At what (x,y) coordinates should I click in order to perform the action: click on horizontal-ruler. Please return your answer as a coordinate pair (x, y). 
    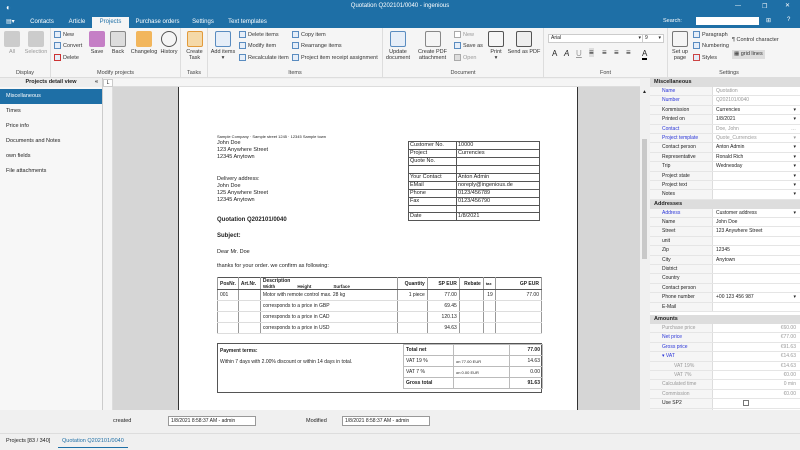
    Looking at the image, I should click on (376, 83).